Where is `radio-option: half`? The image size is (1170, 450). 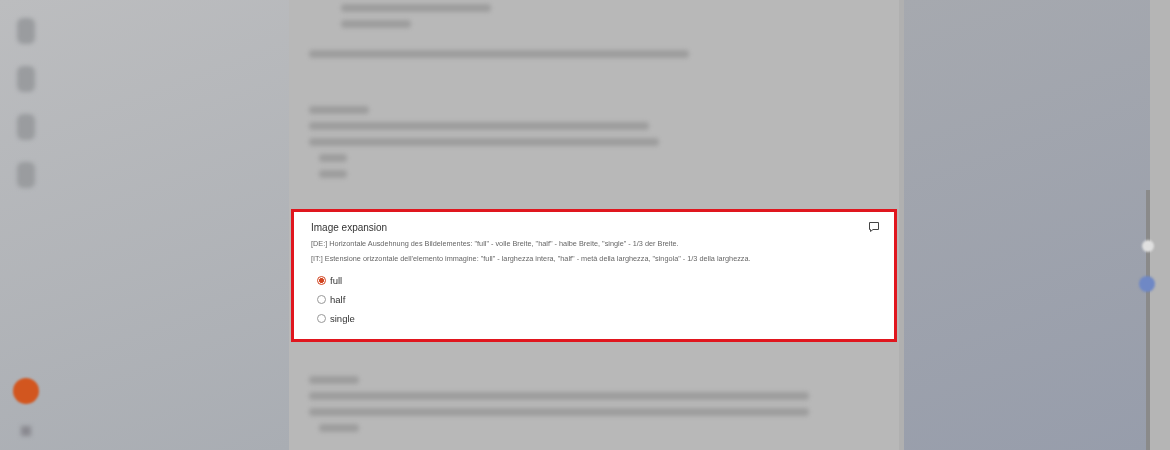 radio-option: half is located at coordinates (331, 299).